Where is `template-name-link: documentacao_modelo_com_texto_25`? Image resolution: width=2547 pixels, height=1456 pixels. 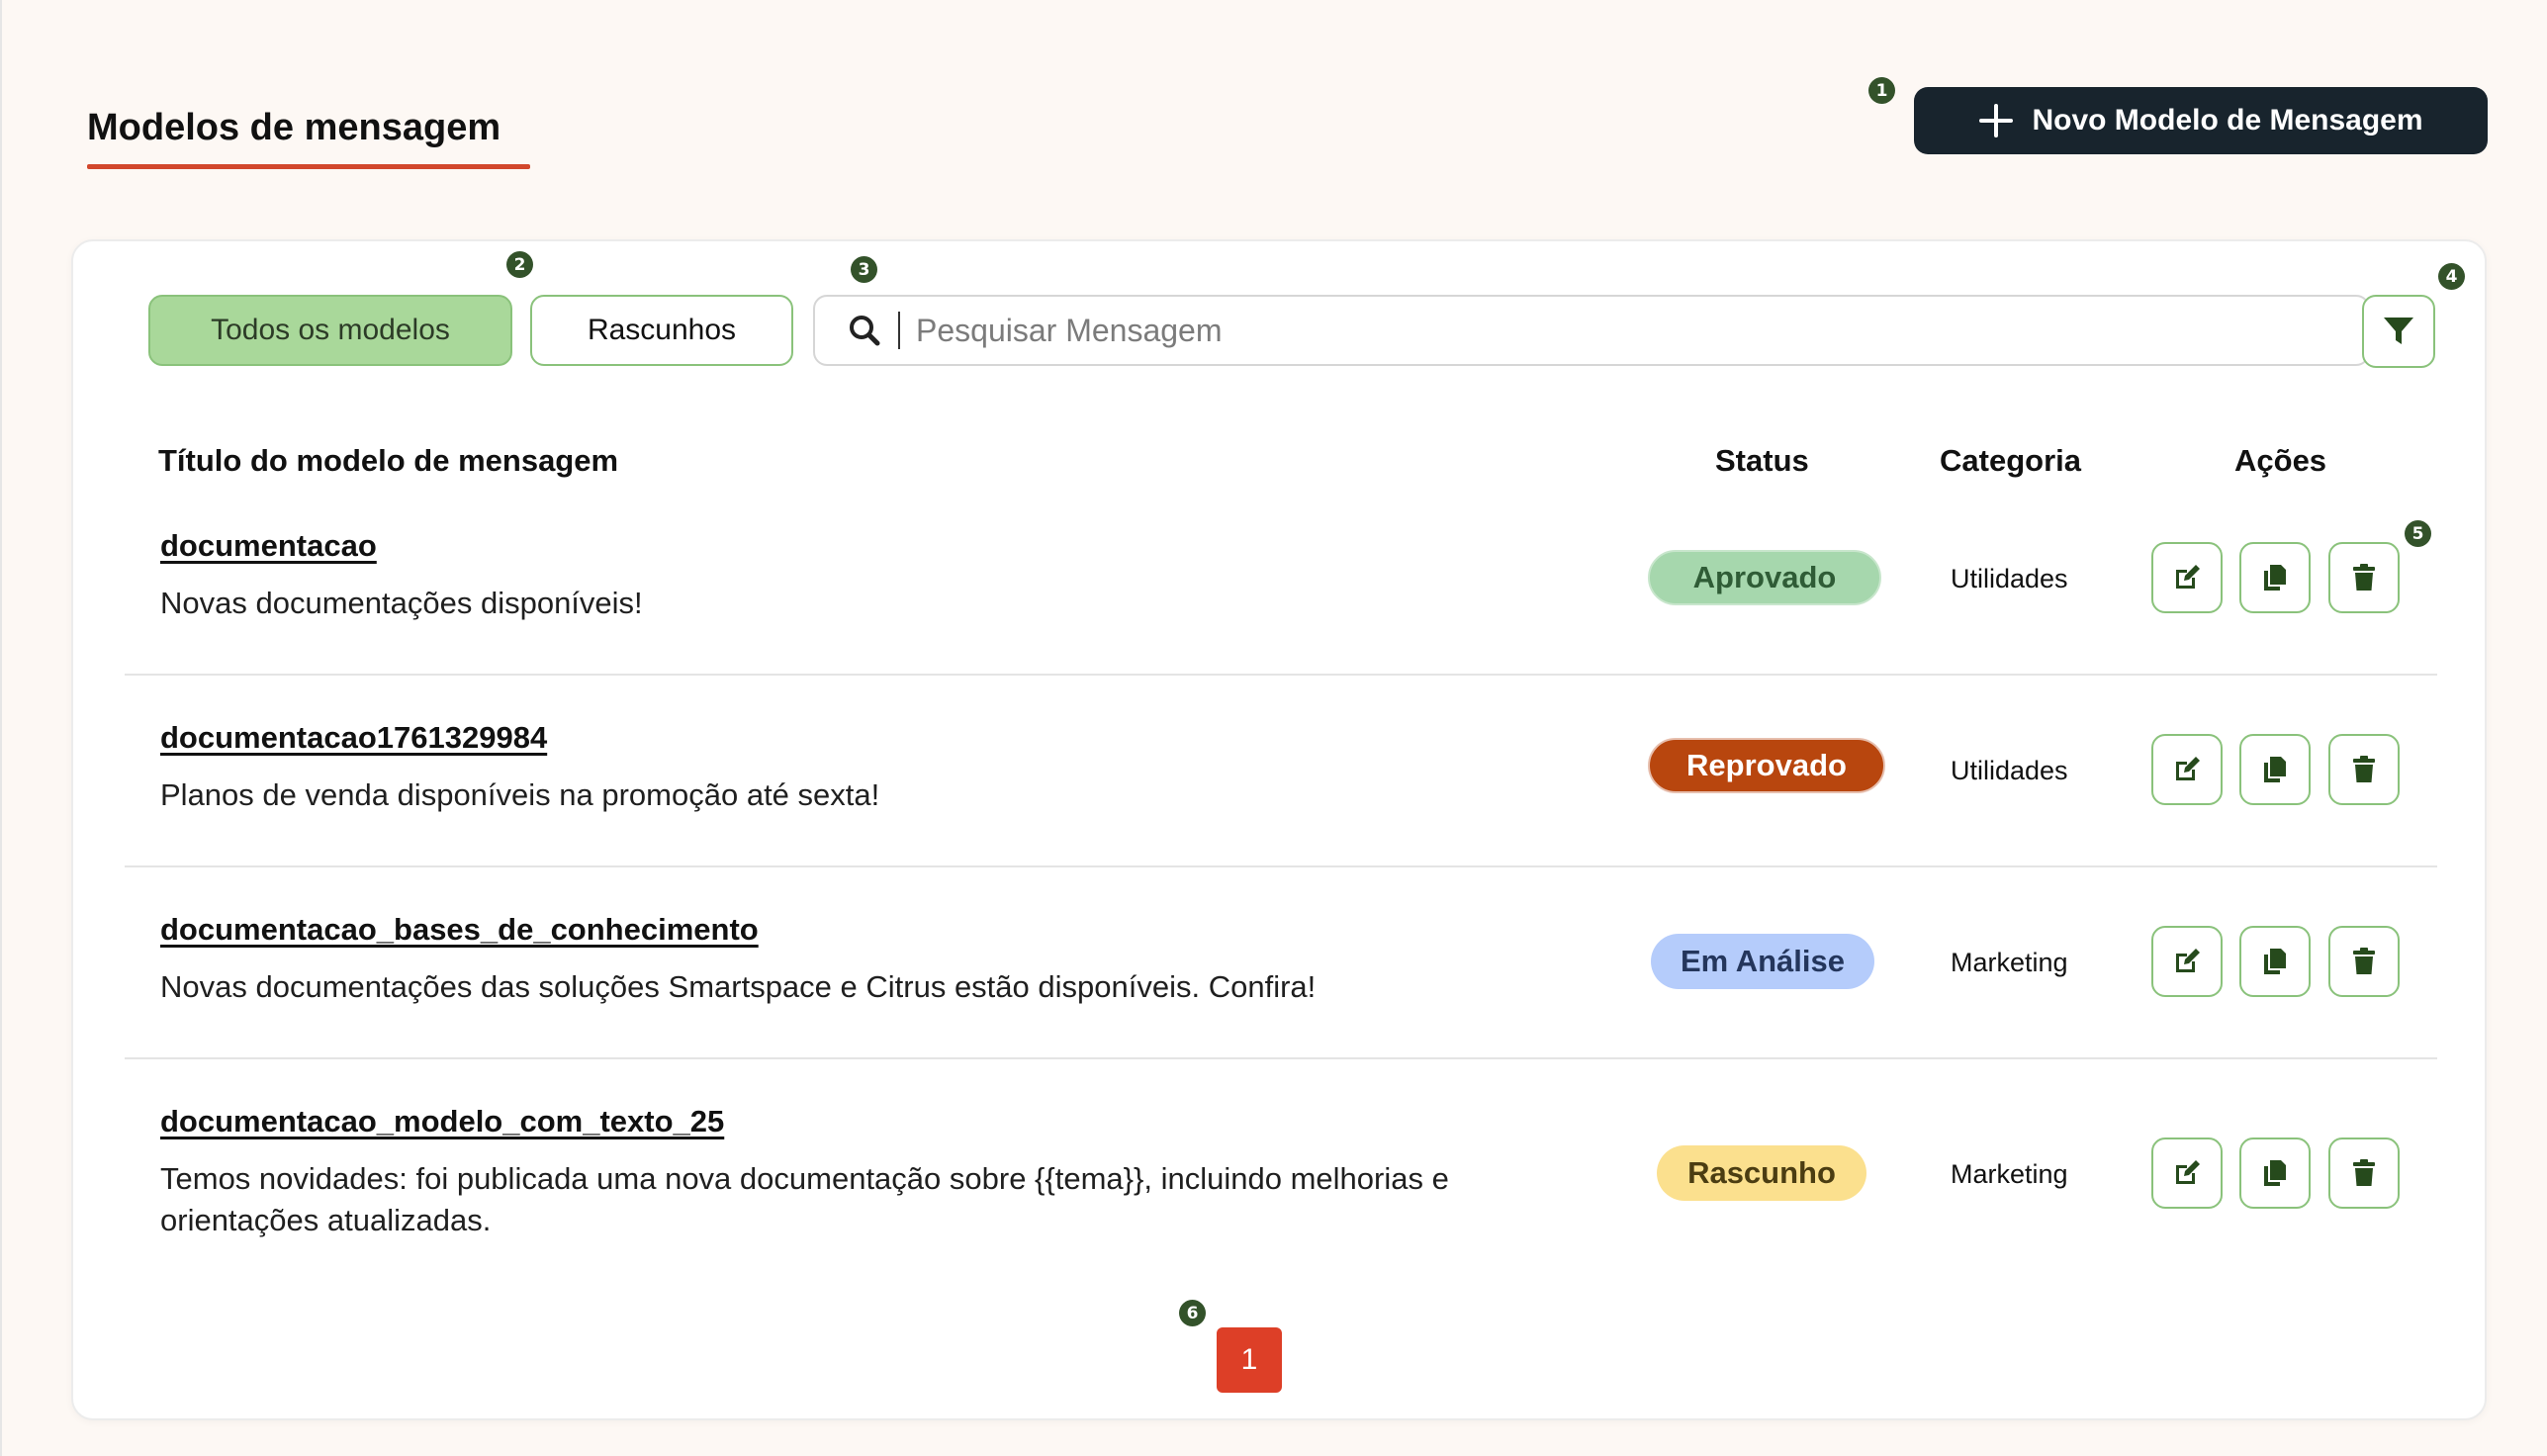
template-name-link: documentacao_modelo_com_texto_25 is located at coordinates (442, 1121).